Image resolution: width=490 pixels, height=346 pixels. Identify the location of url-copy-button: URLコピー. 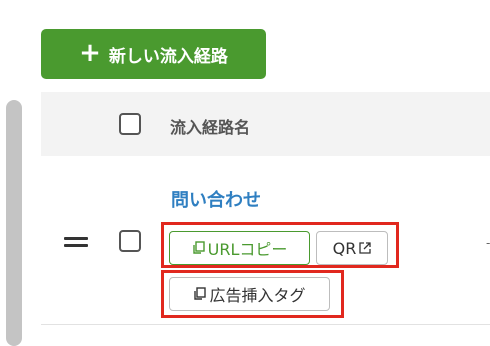
(239, 248).